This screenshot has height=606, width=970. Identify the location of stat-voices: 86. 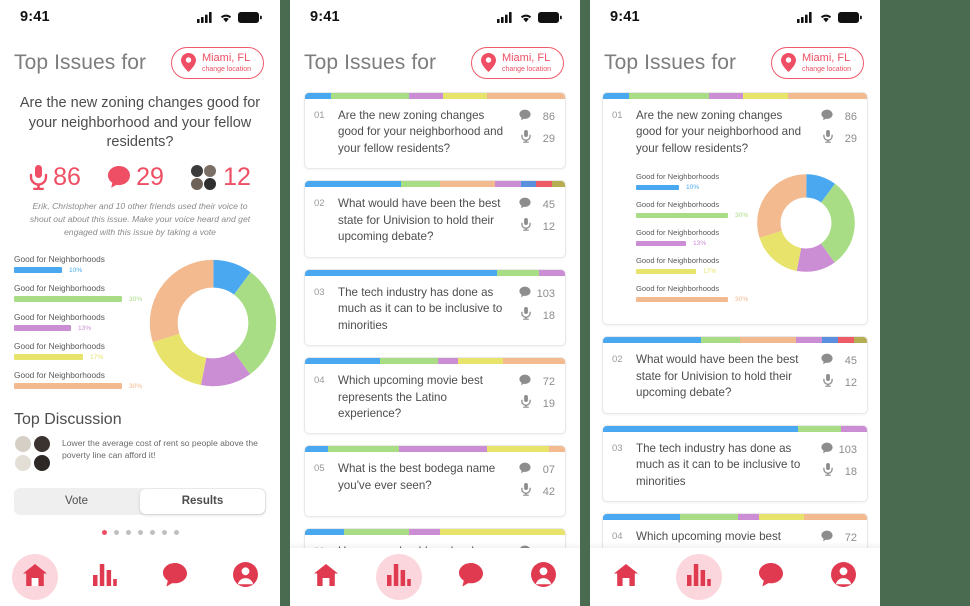
(55, 177).